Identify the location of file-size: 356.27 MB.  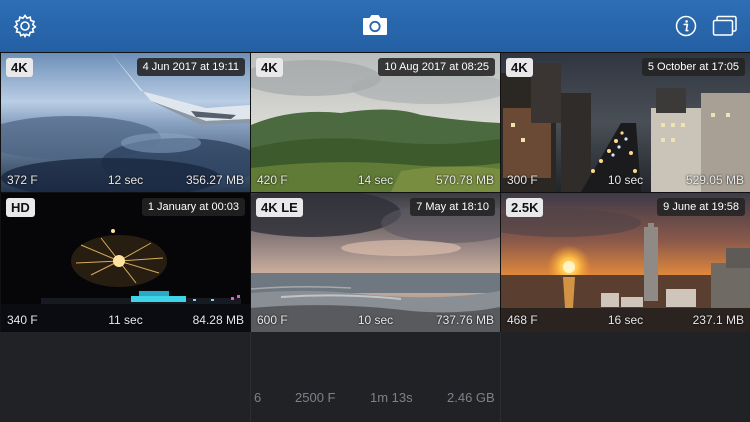
(214, 180).